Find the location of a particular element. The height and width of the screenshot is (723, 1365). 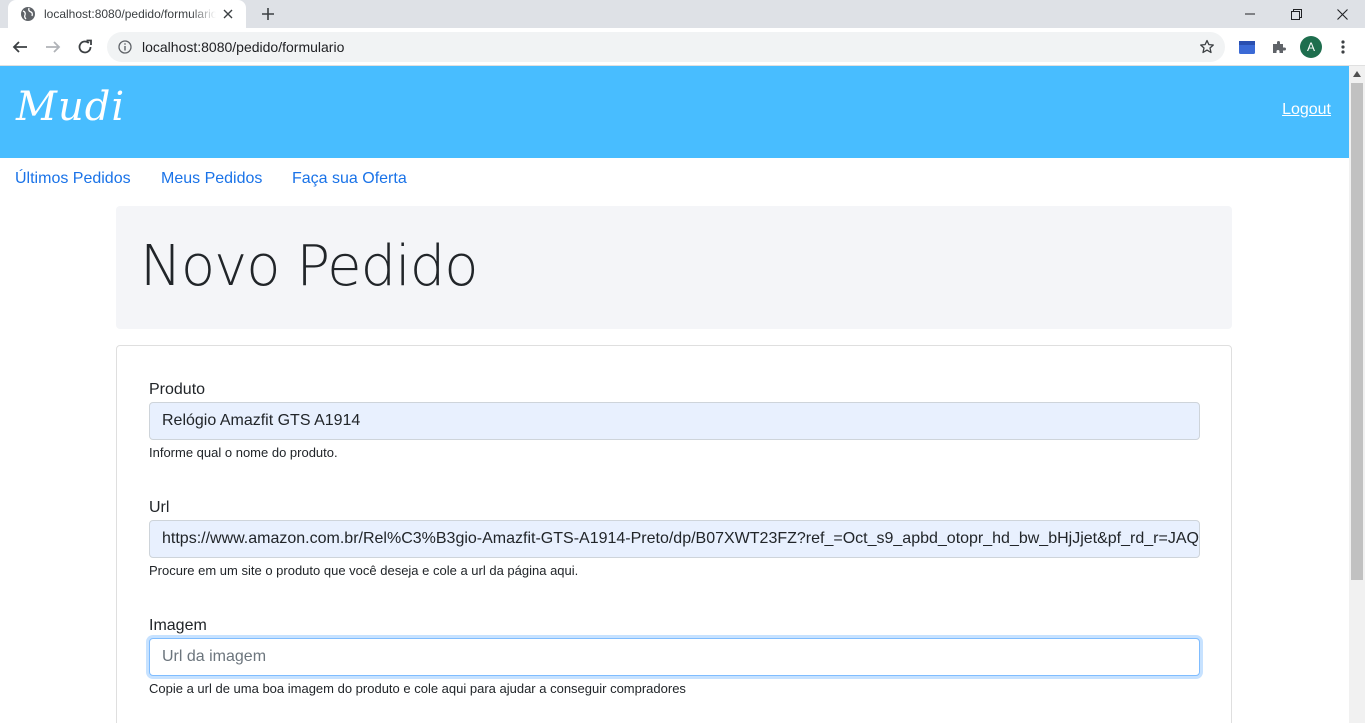

nav-meus-pedidos: Meus Pedidos is located at coordinates (211, 179).